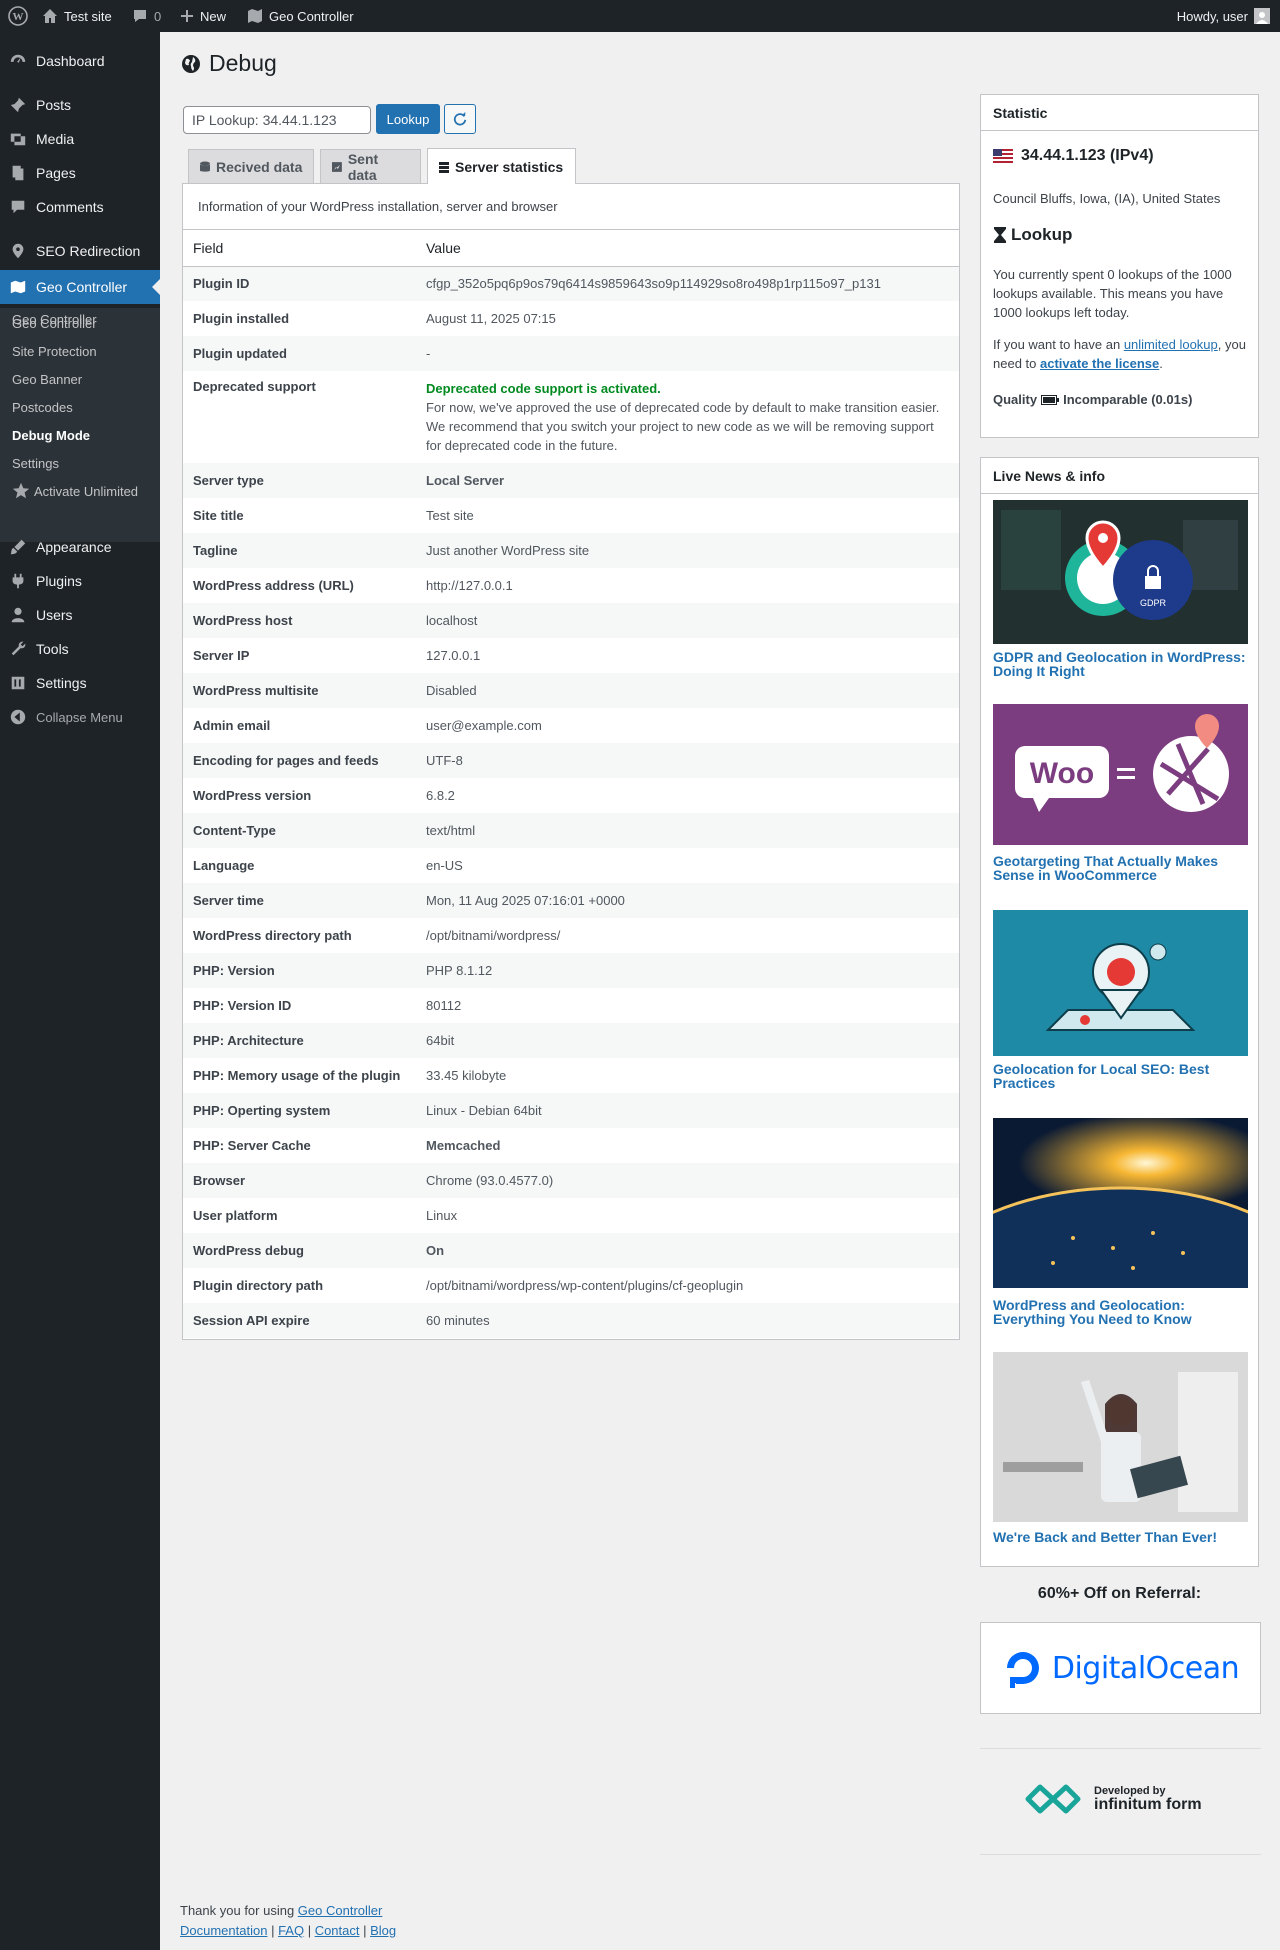  Describe the element at coordinates (299, 760) in the screenshot. I see `field-cell: Encoding for pages and feeds` at that location.